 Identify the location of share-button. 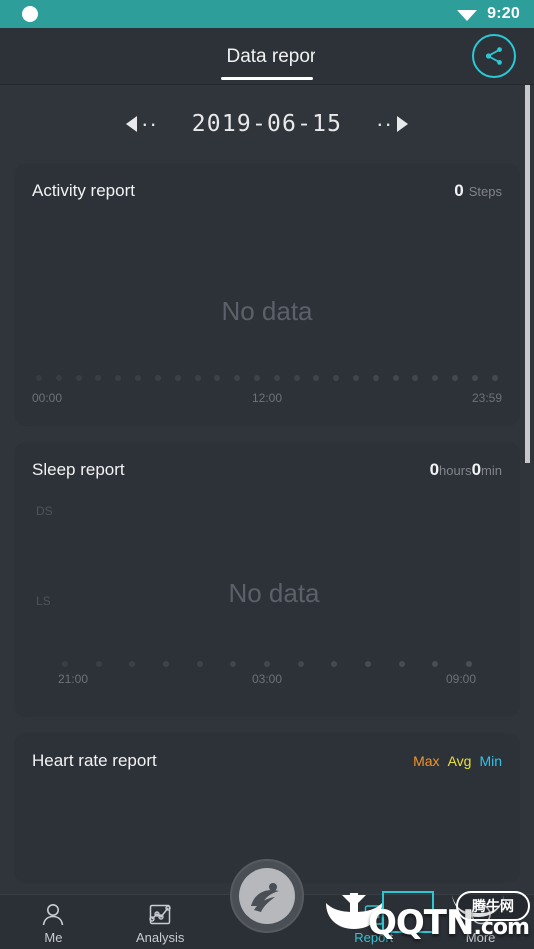
(494, 56).